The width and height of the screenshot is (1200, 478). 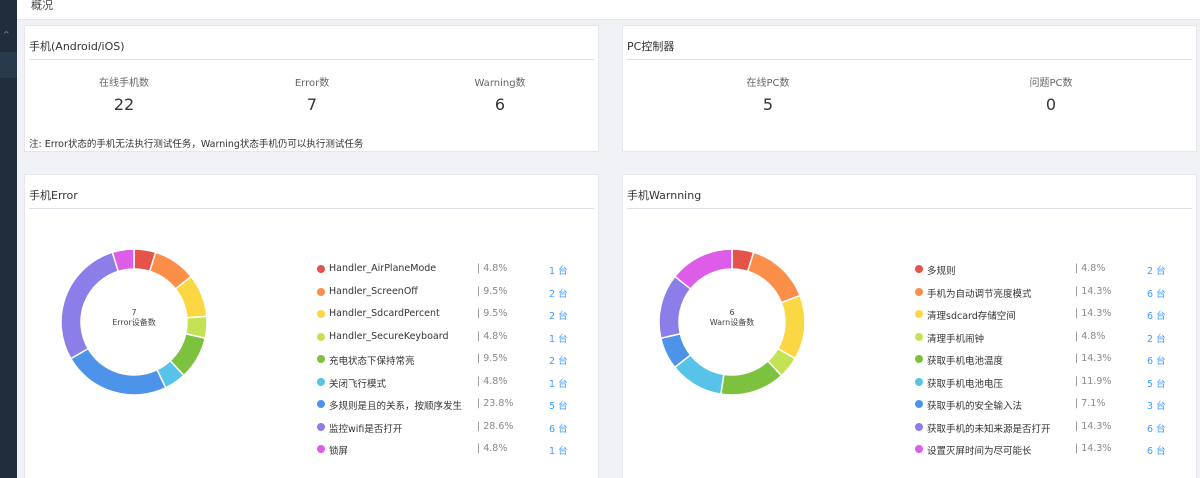 I want to click on legend-item: 充电状态下保持常亮 | 9.5% 2 台, so click(x=447, y=360).